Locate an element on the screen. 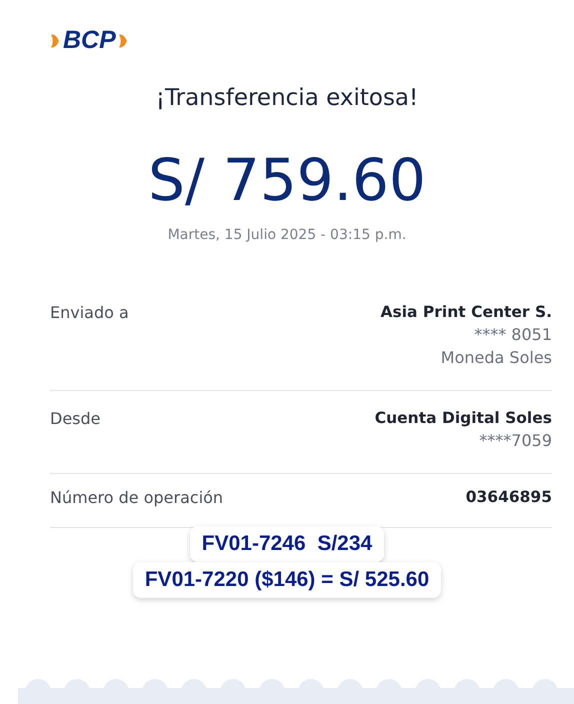  amount: S/ 759.60 is located at coordinates (287, 181).